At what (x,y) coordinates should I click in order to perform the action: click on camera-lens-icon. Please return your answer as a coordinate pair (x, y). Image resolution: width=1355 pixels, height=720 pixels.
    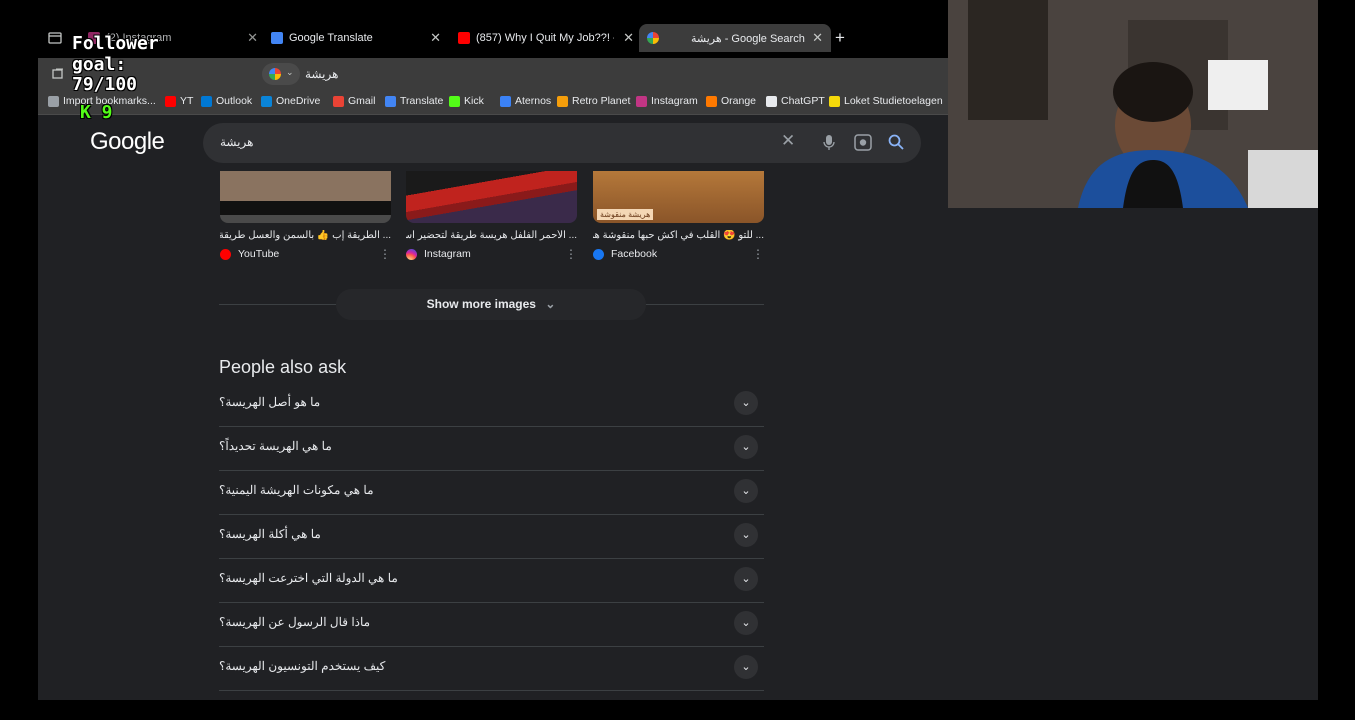
    Looking at the image, I should click on (863, 142).